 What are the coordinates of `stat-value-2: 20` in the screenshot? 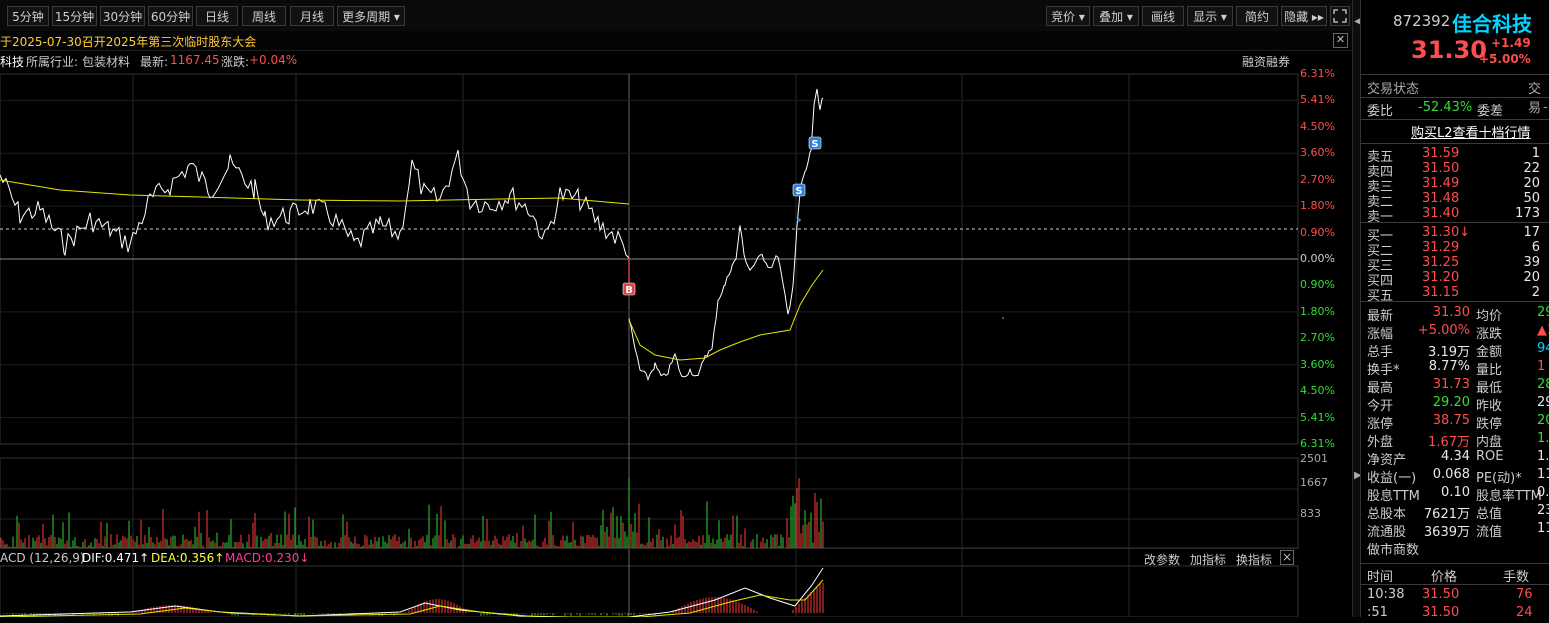 It's located at (1543, 420).